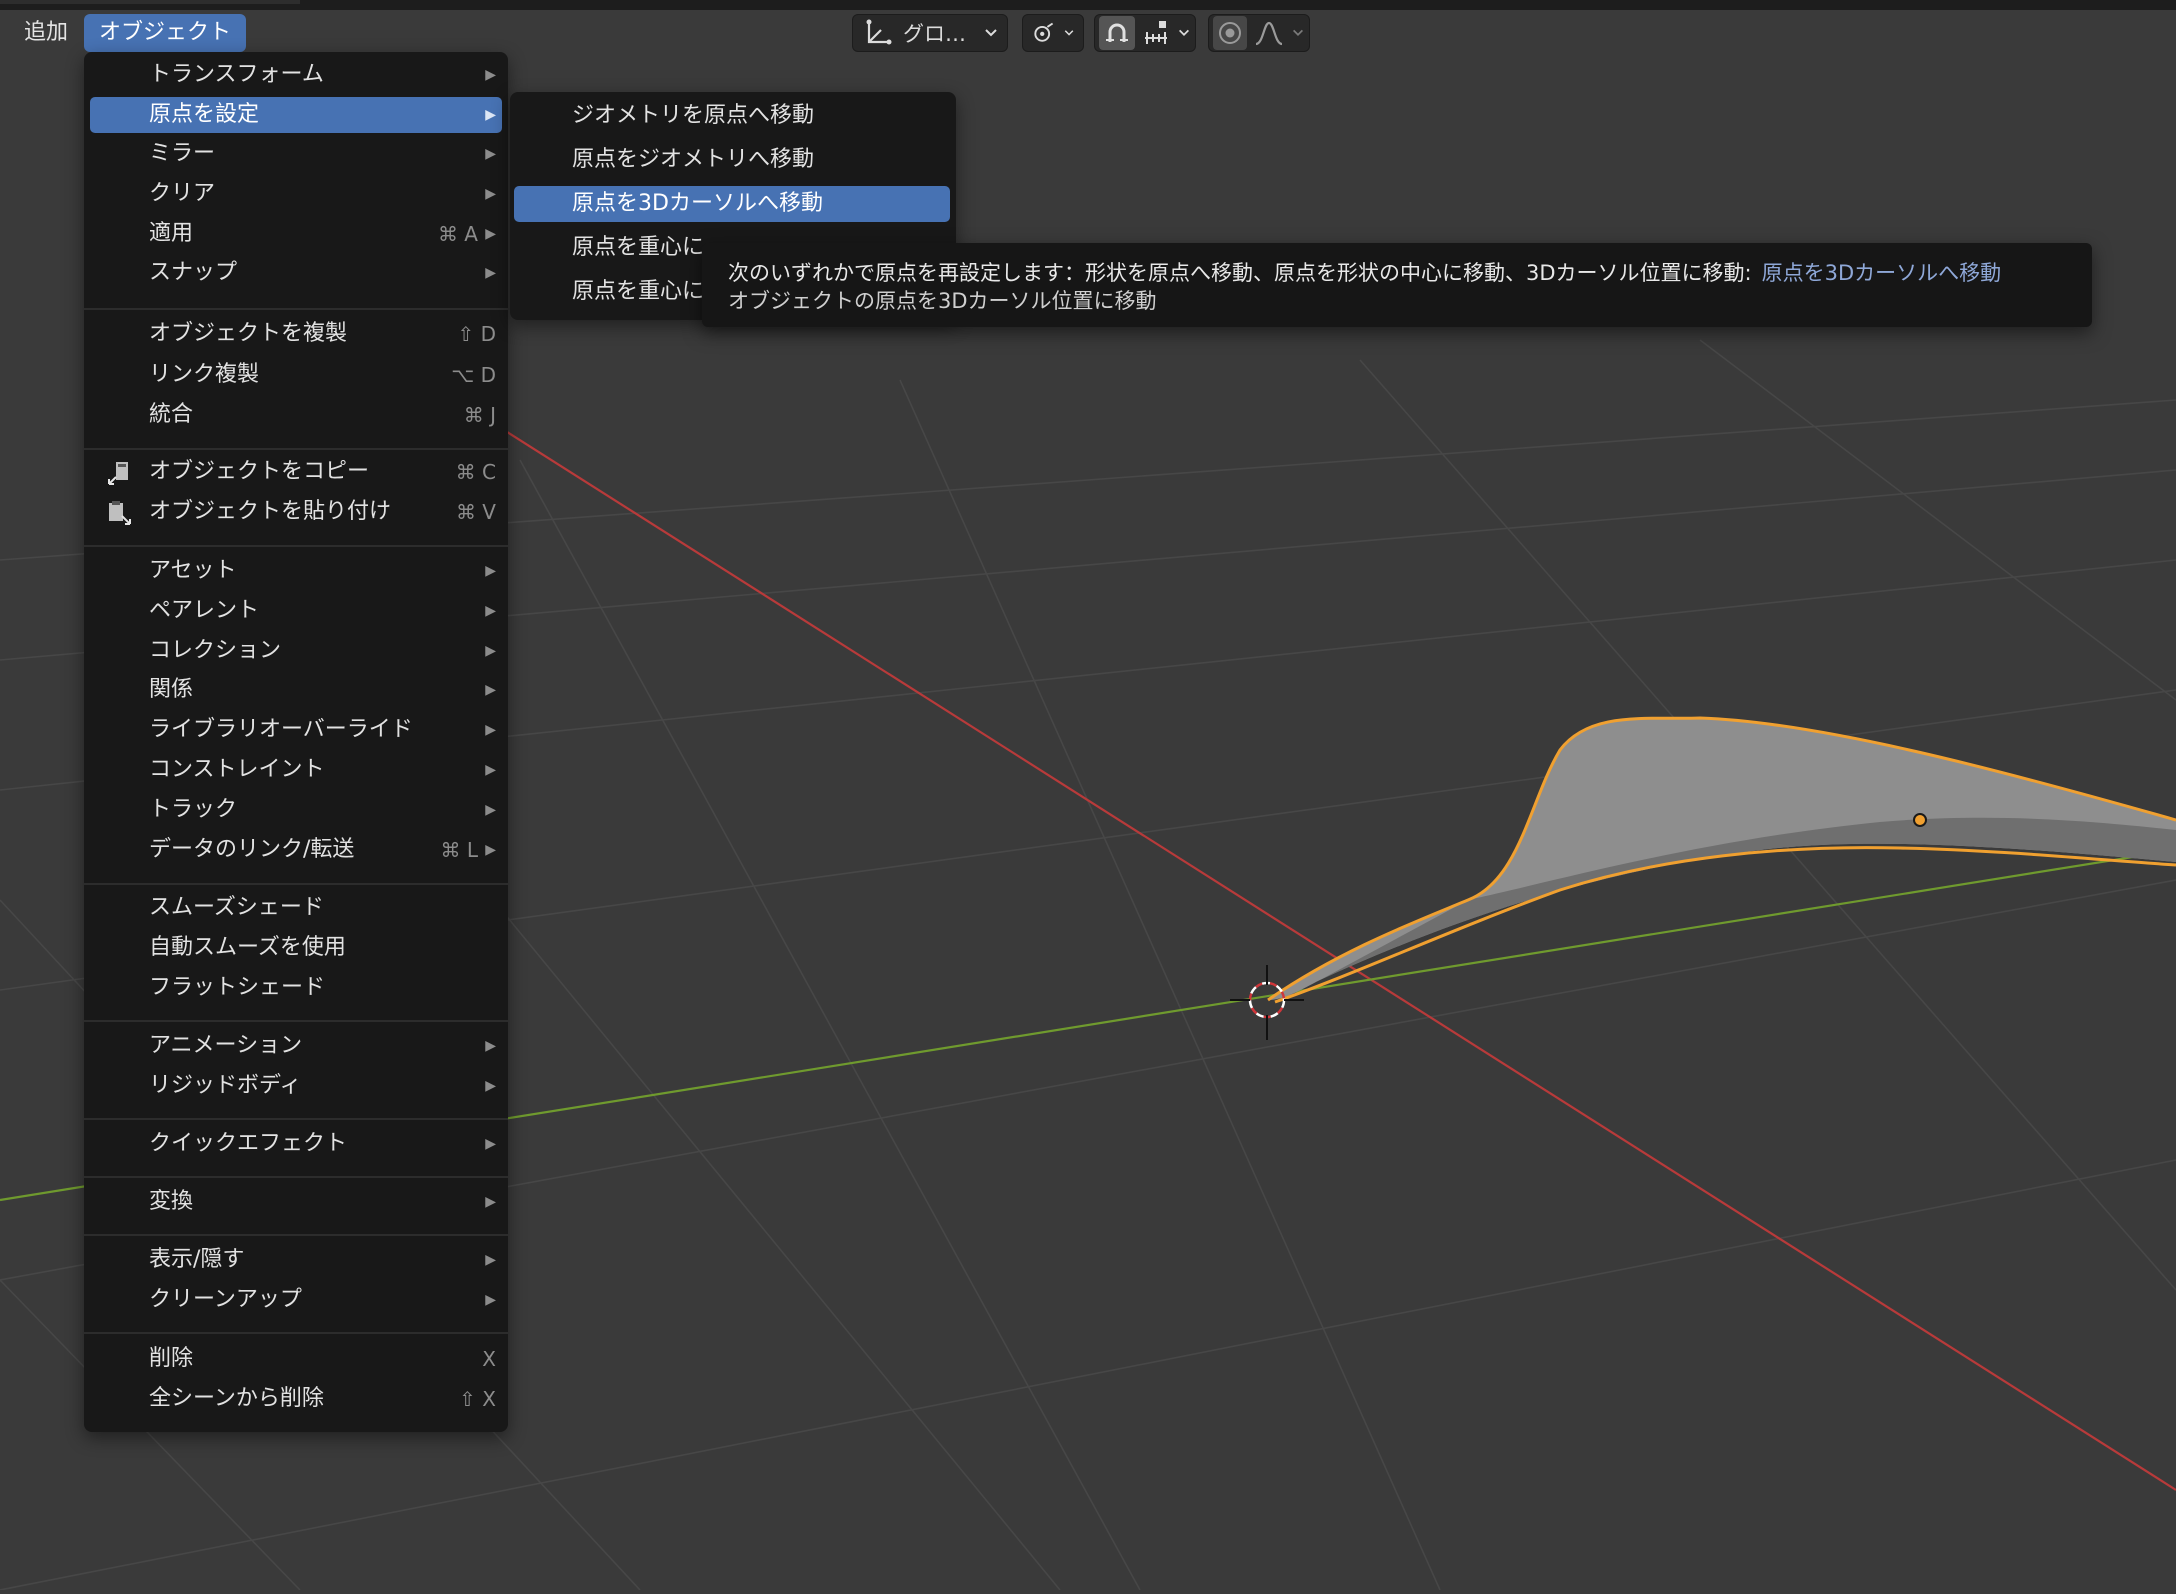 The width and height of the screenshot is (2176, 1594). I want to click on pivot-link-icon, so click(1044, 32).